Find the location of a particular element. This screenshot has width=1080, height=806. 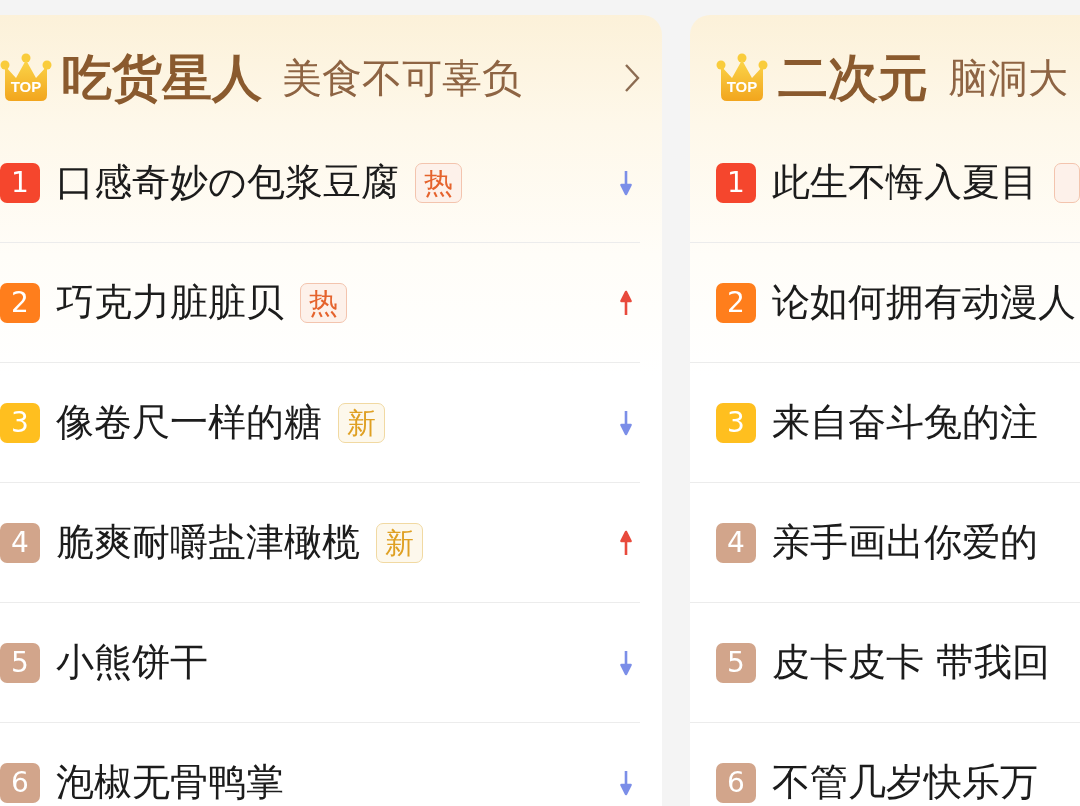

trending-item-title: 泡椒无骨鸭掌 is located at coordinates (170, 782).